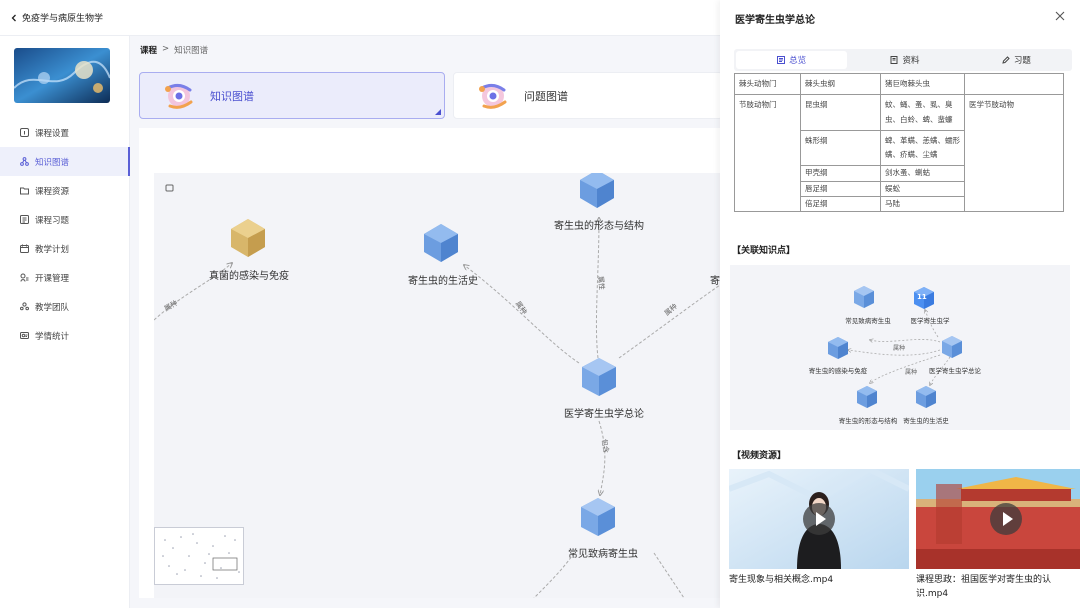 The height and width of the screenshot is (608, 1080). What do you see at coordinates (546, 96) in the screenshot?
I see `question-graph-card-label: 问题图谱` at bounding box center [546, 96].